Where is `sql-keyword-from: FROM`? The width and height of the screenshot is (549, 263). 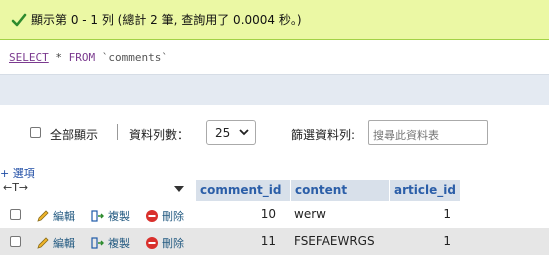
sql-keyword-from: FROM is located at coordinates (82, 57).